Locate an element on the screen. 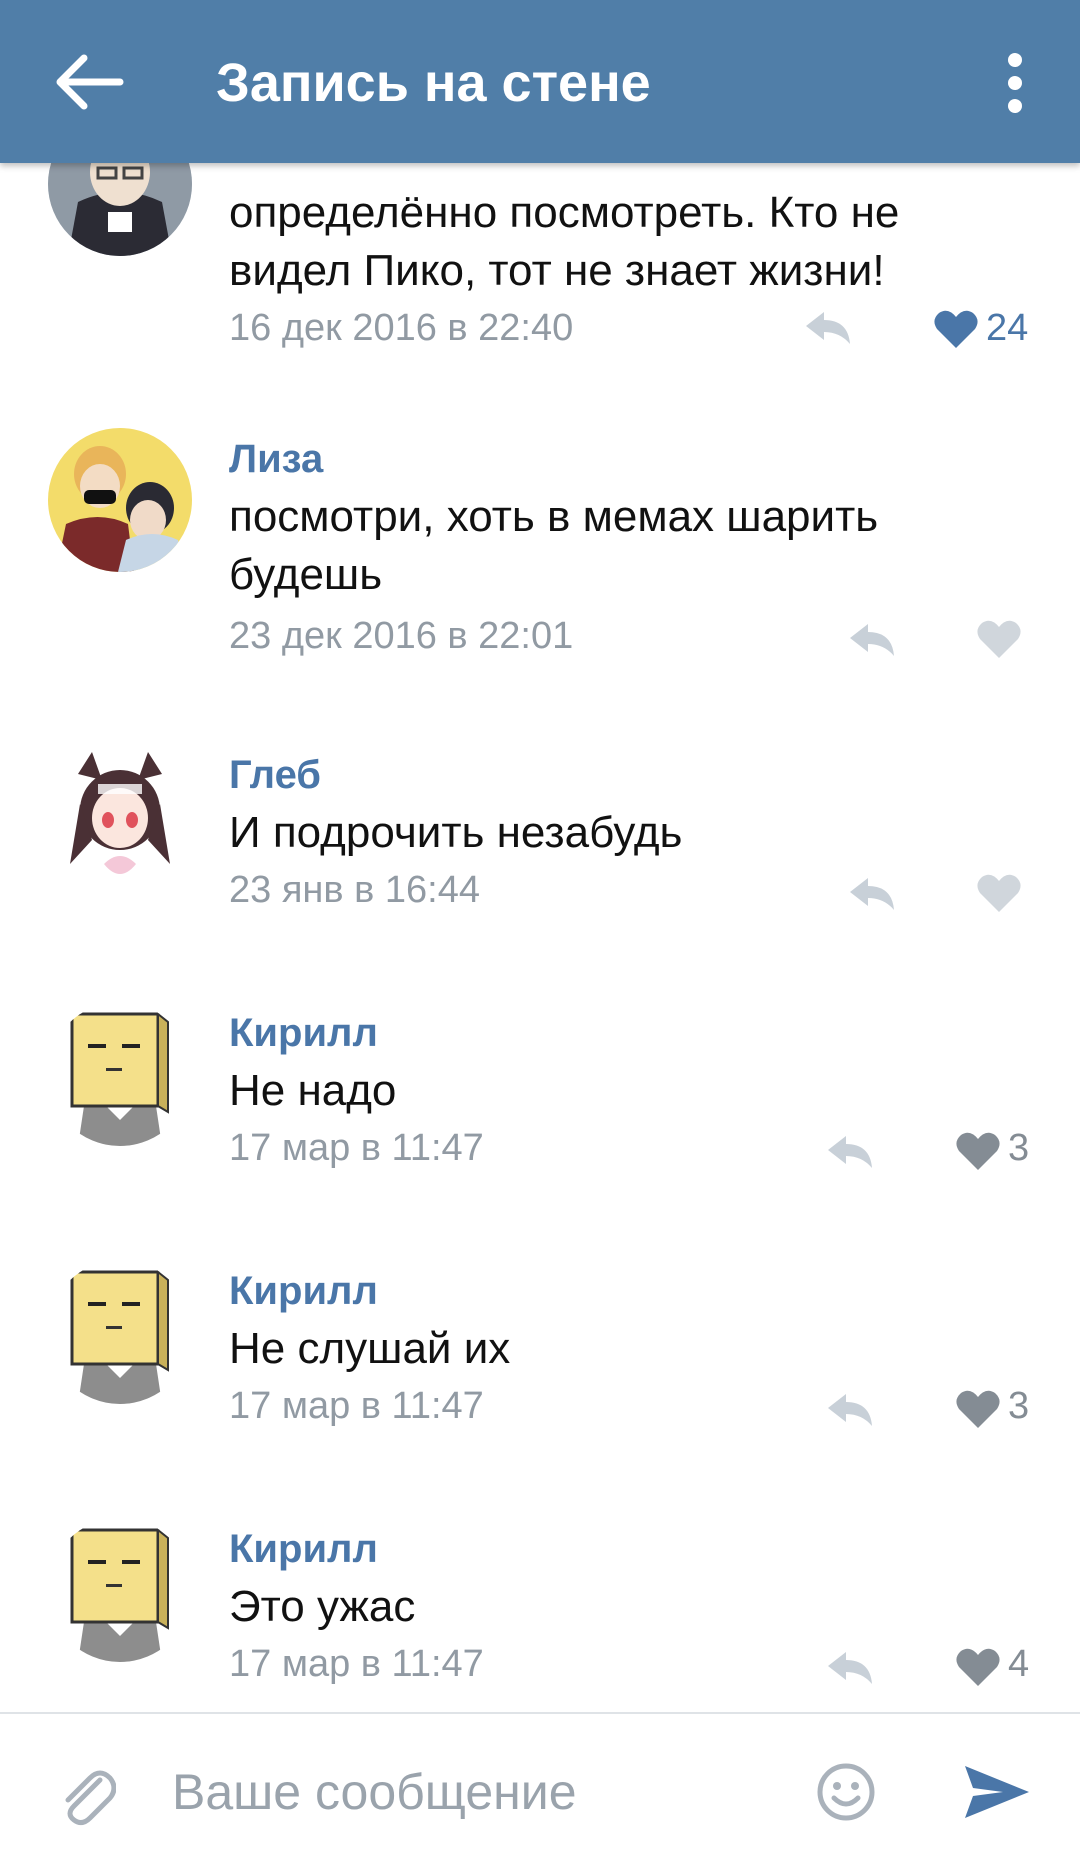 The width and height of the screenshot is (1080, 1856). smile-icon is located at coordinates (846, 1792).